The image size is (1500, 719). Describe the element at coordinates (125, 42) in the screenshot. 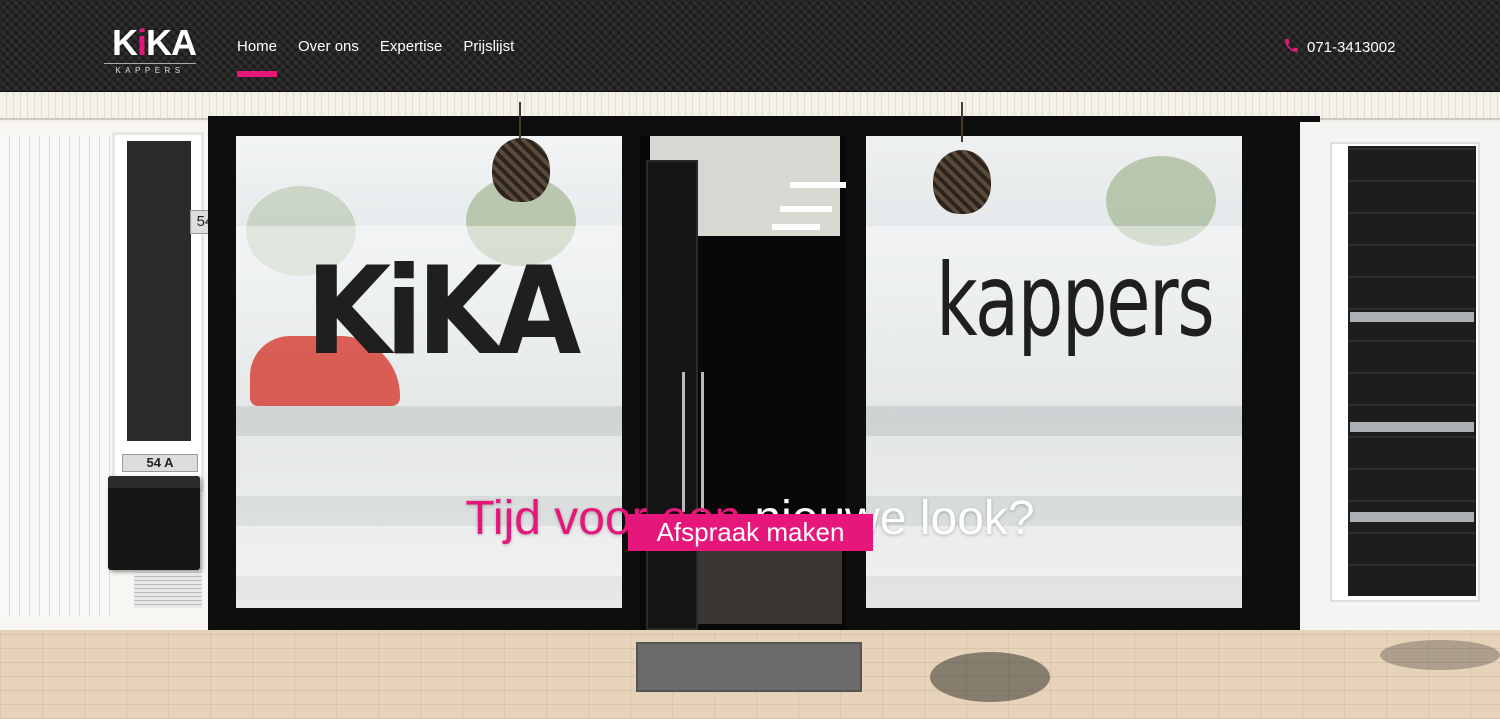

I see `logo-letter-k: K` at that location.